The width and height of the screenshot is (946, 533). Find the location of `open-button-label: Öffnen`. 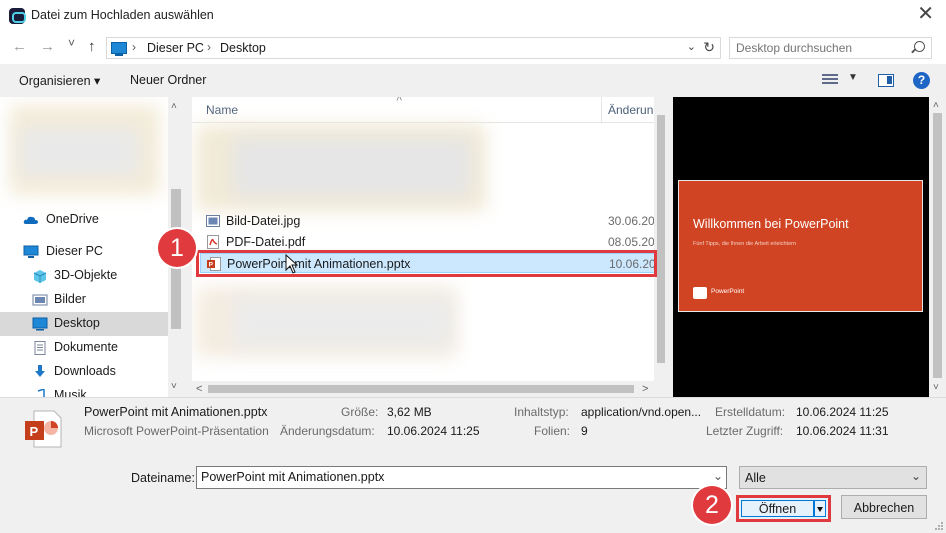

open-button-label: Öffnen is located at coordinates (777, 509).